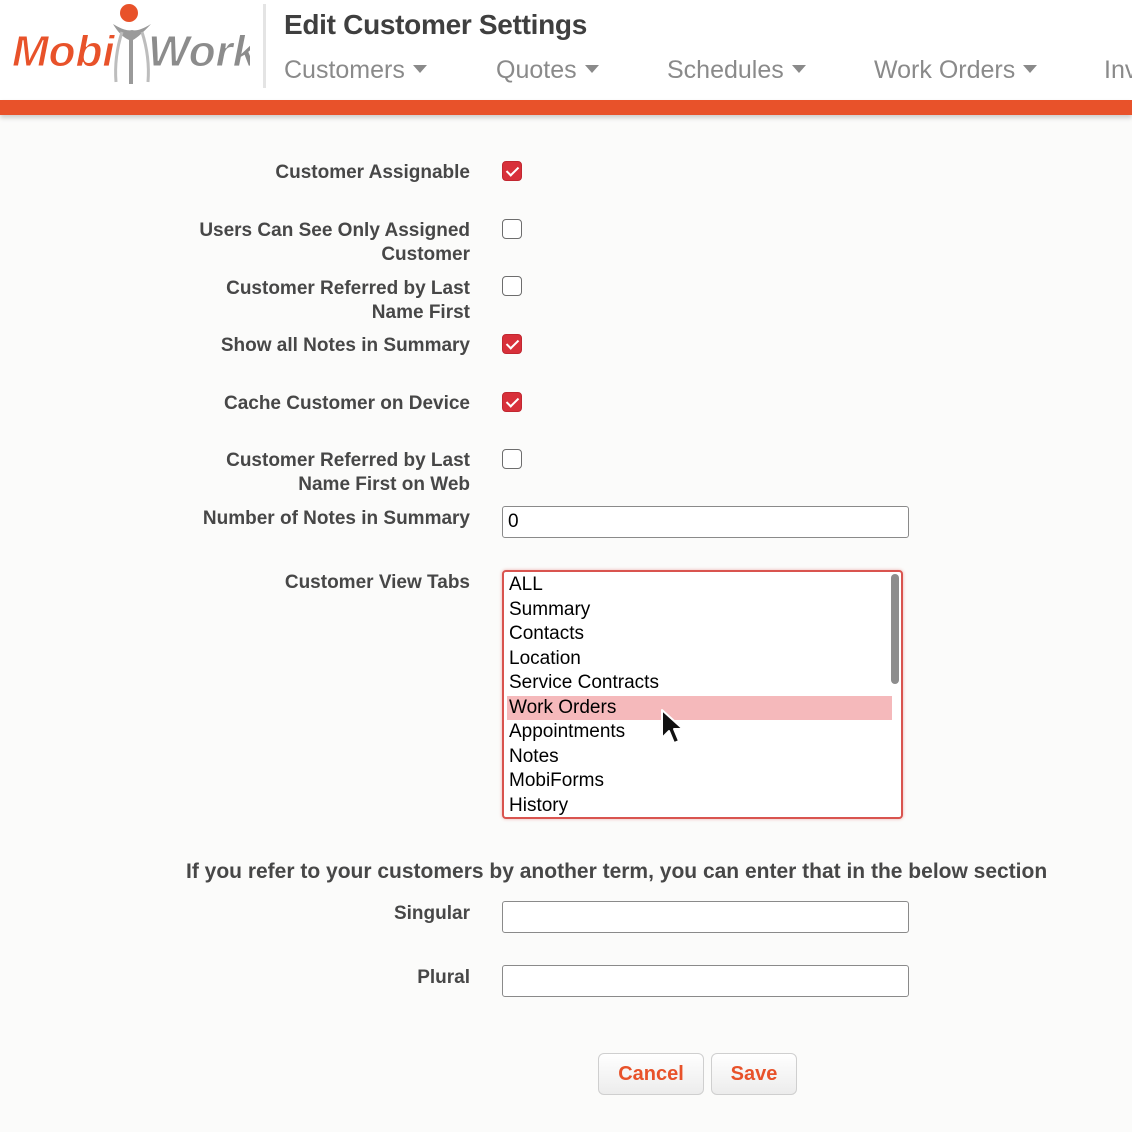 The image size is (1132, 1132). I want to click on view-tab-option-appointments: Appointments, so click(699, 732).